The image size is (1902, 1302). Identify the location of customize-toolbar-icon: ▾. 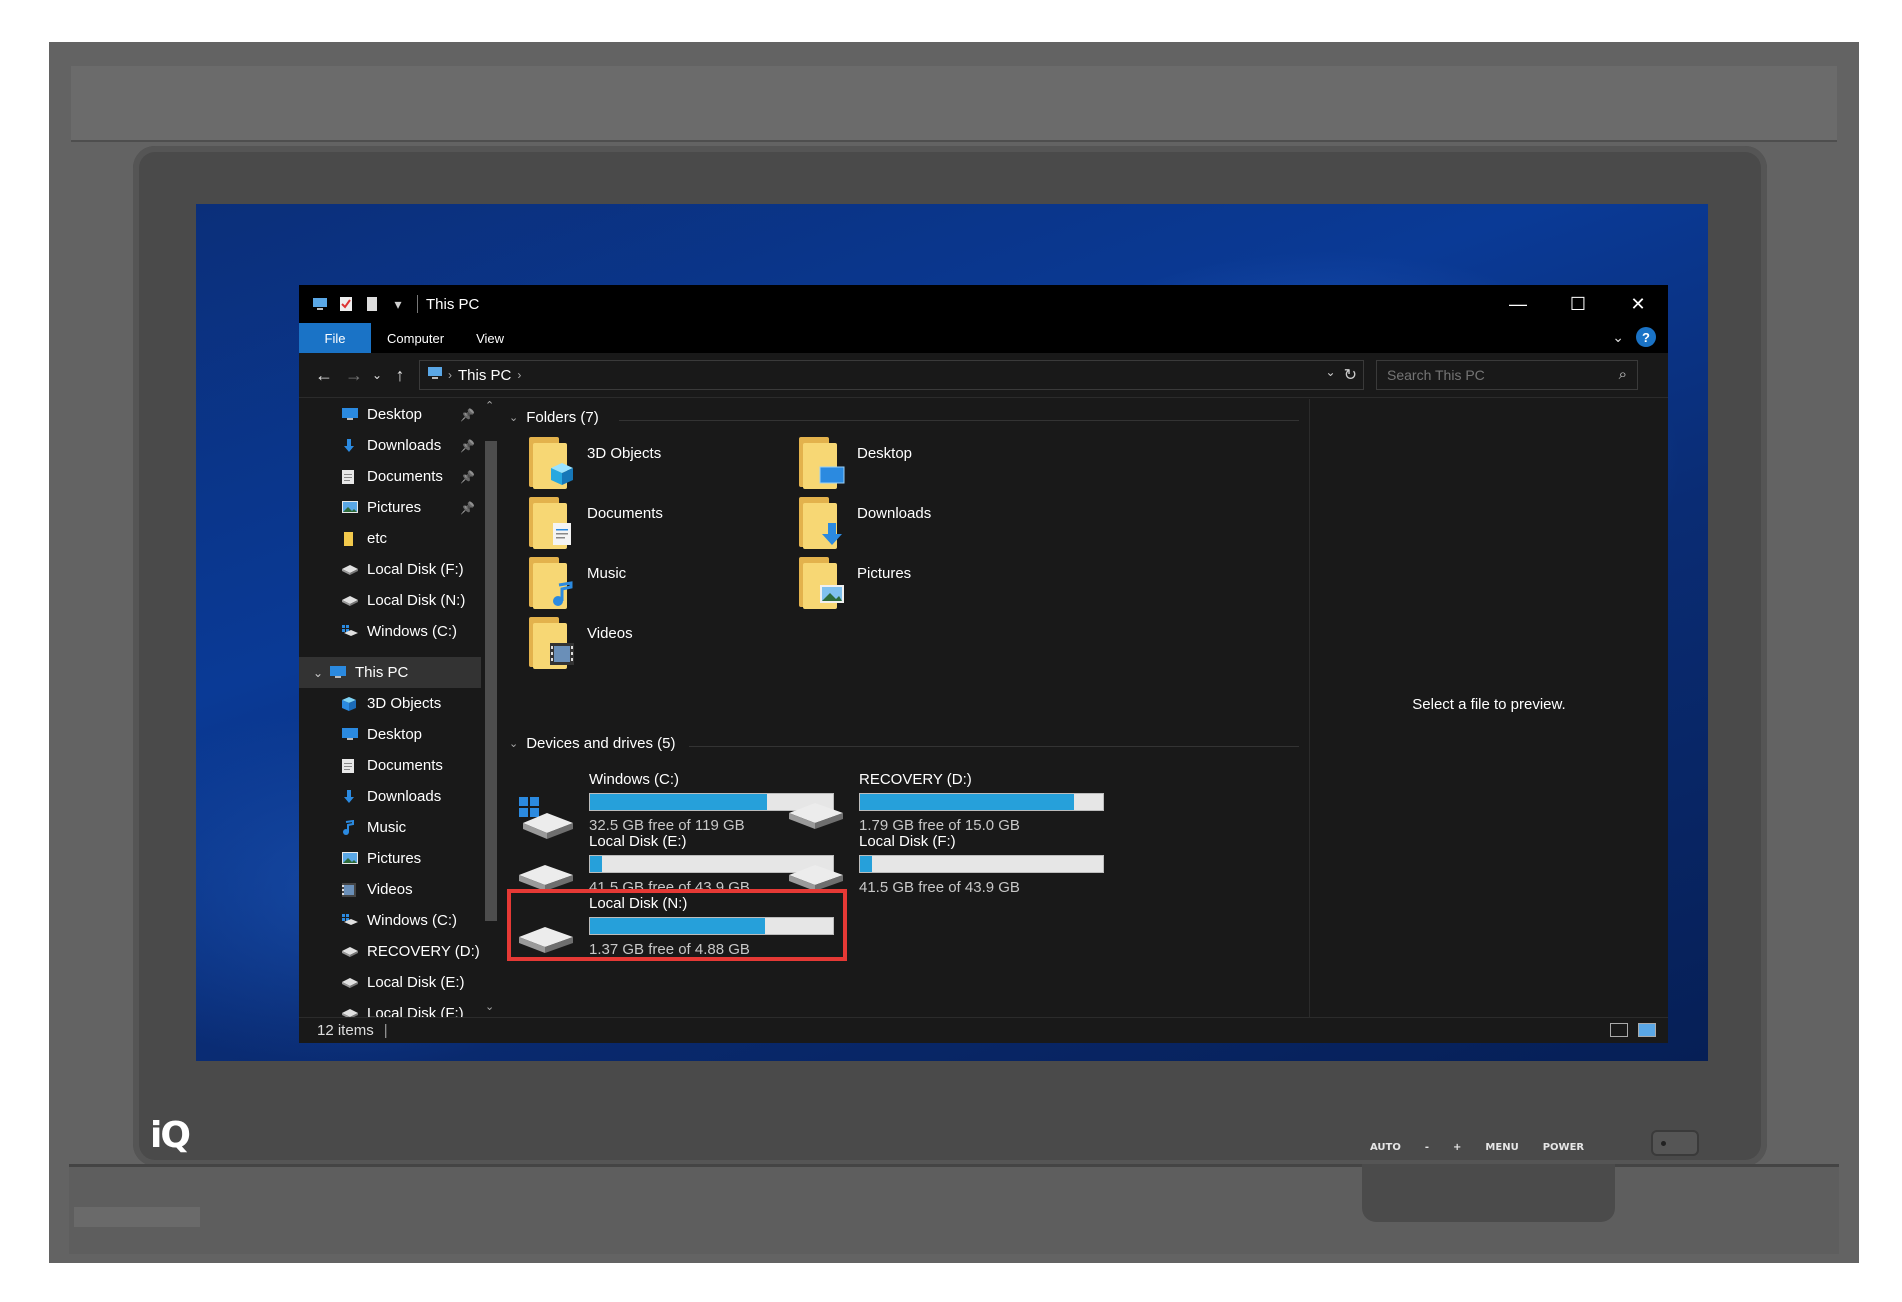
(398, 304).